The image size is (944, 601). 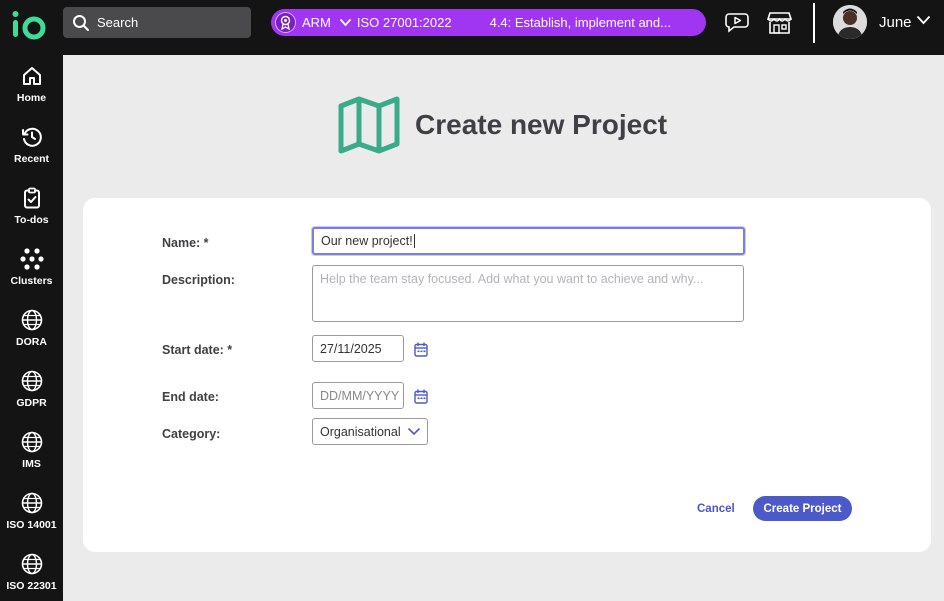 I want to click on category-label: Category:, so click(x=191, y=434).